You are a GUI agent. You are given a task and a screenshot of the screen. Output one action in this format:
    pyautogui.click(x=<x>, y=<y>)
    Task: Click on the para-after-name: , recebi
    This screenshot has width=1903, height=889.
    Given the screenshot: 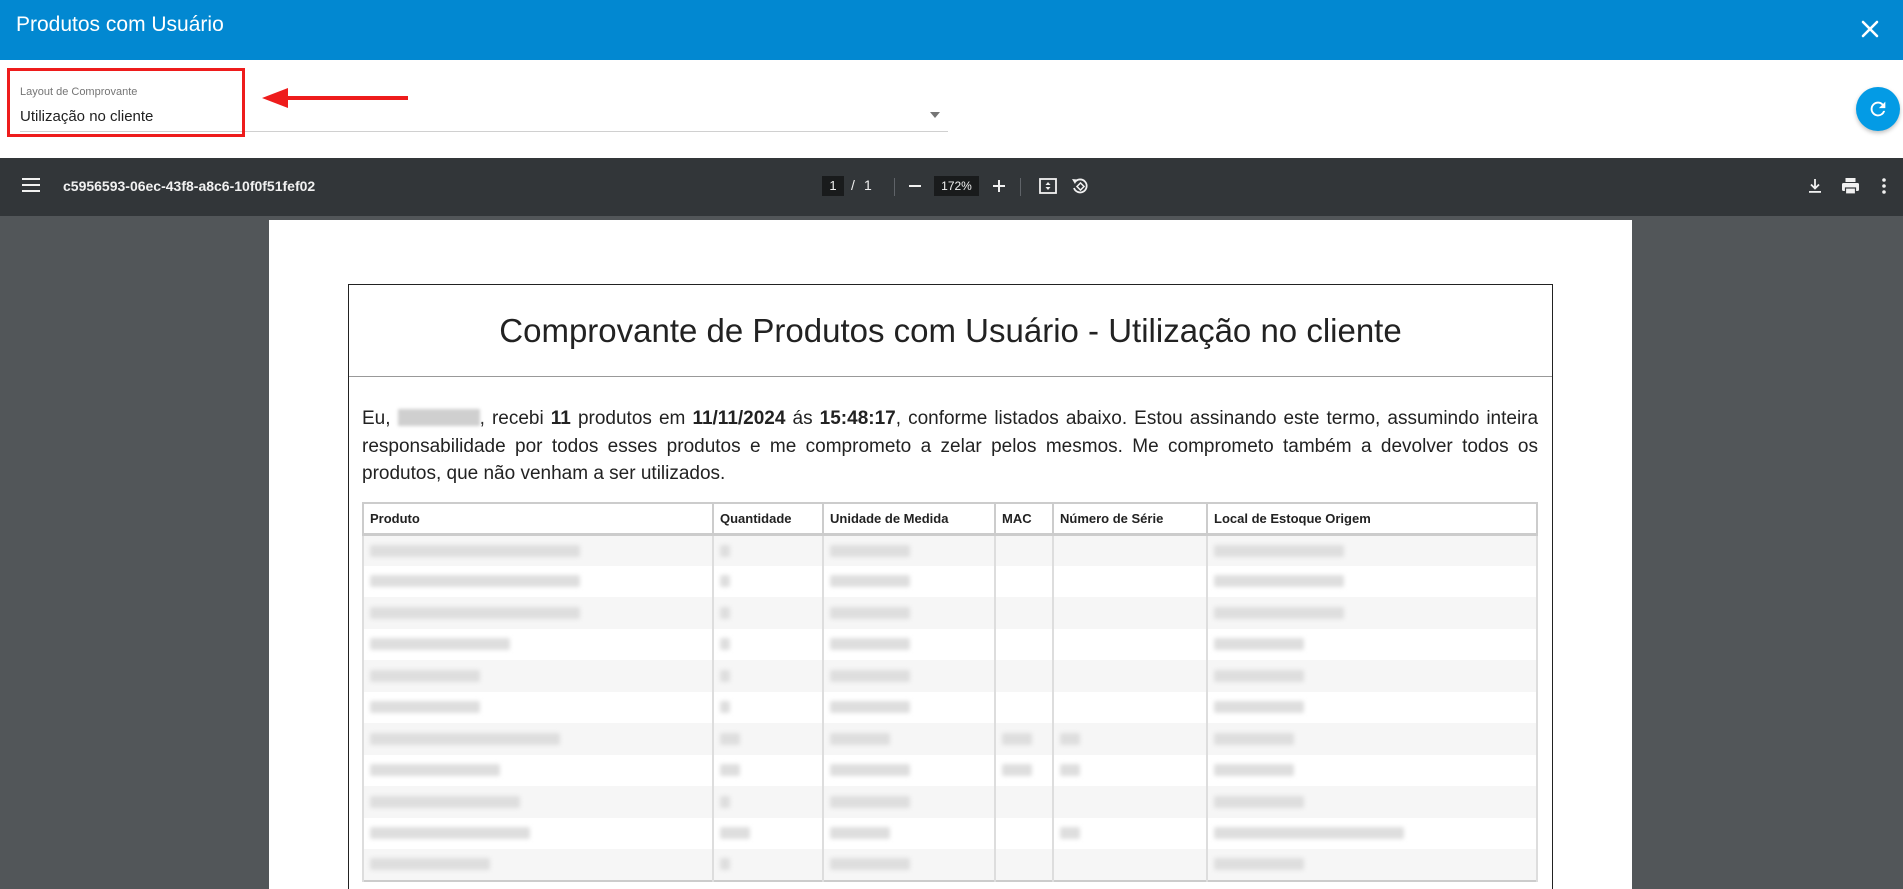 What is the action you would take?
    pyautogui.click(x=511, y=418)
    